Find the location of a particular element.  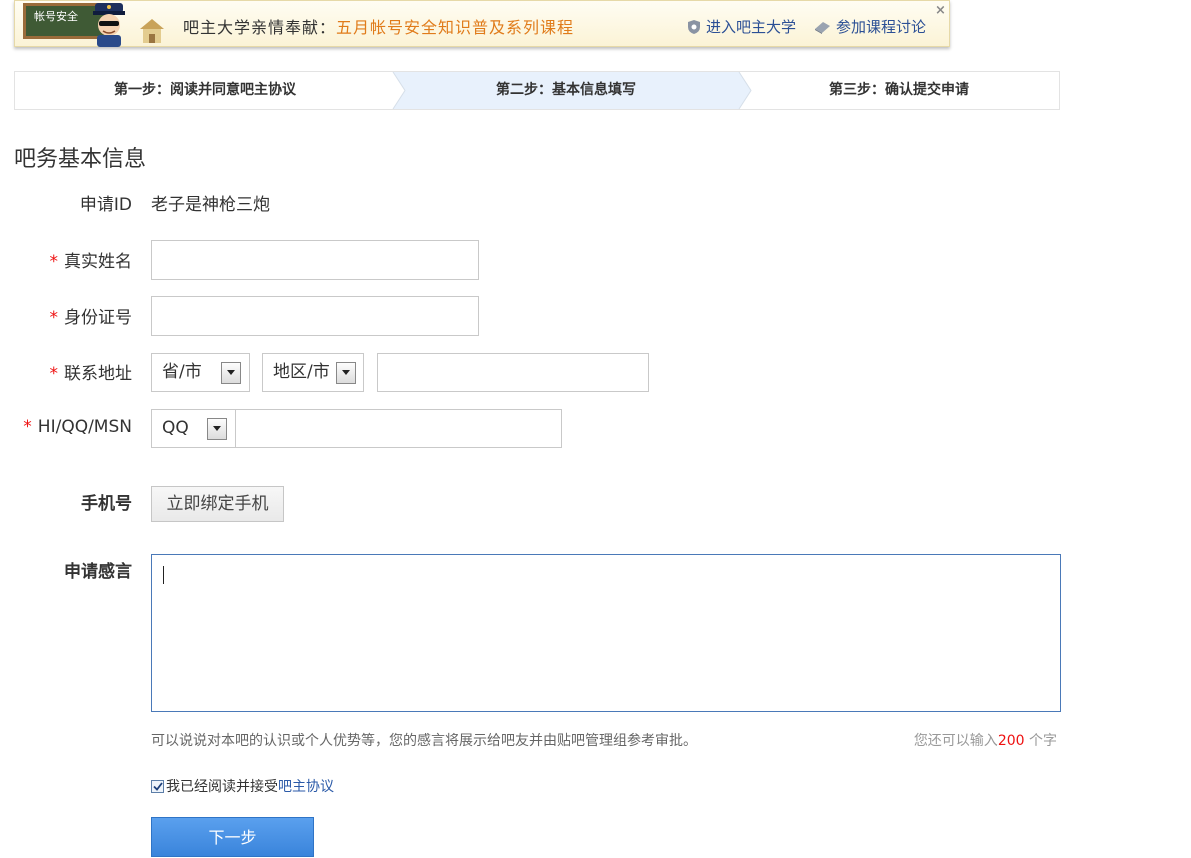

id-card-label: * 身份证号 is located at coordinates (91, 315).